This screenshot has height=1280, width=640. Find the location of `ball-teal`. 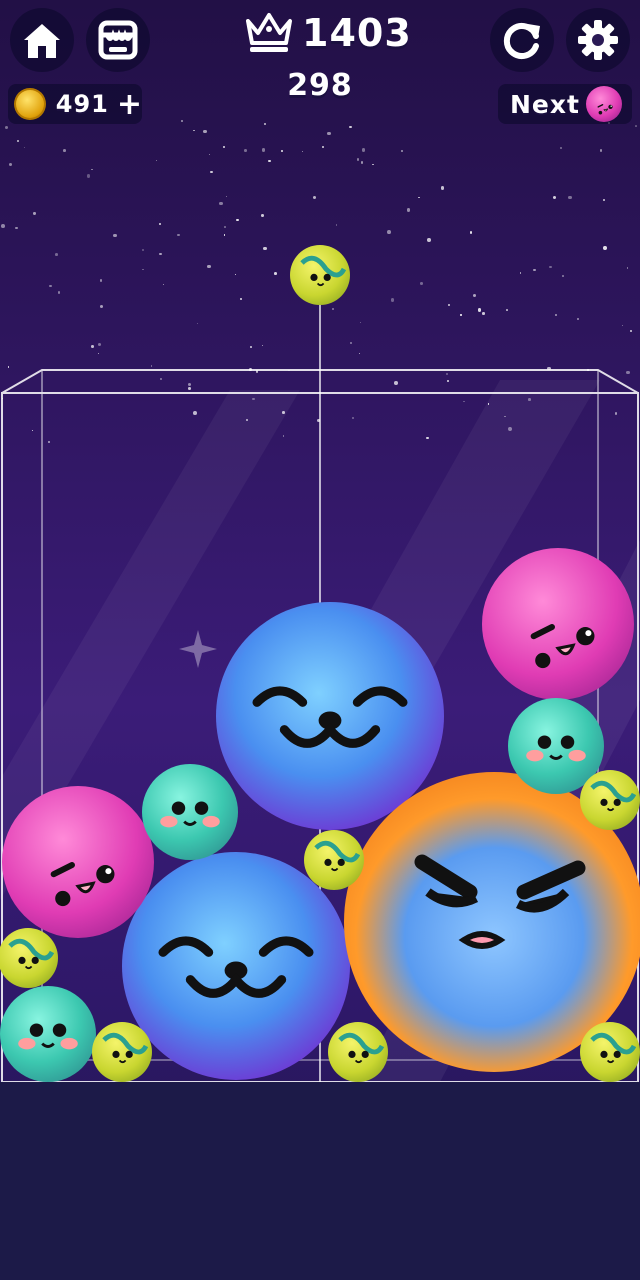

ball-teal is located at coordinates (48, 1034).